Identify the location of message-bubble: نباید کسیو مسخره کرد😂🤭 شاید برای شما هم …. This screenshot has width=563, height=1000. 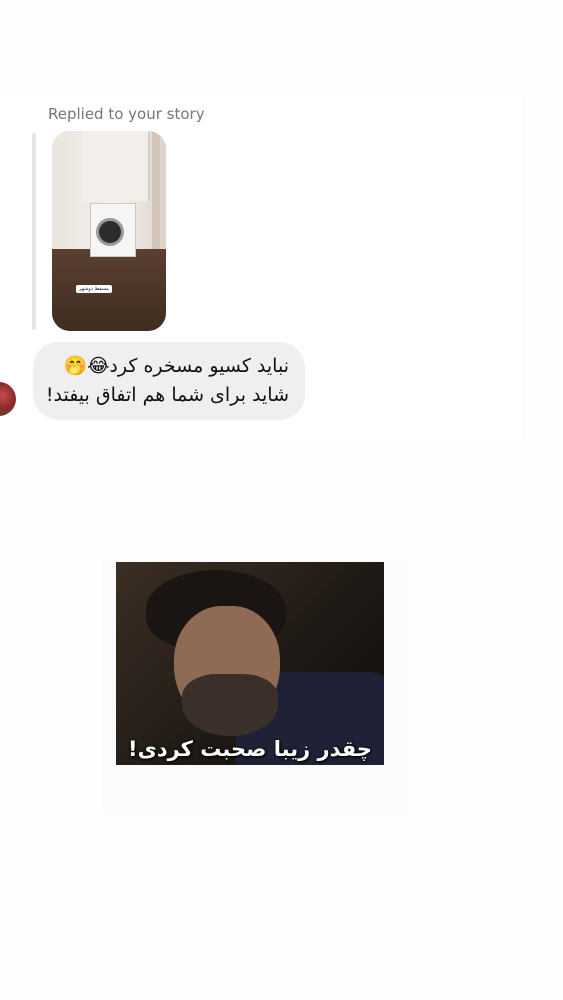
(169, 381).